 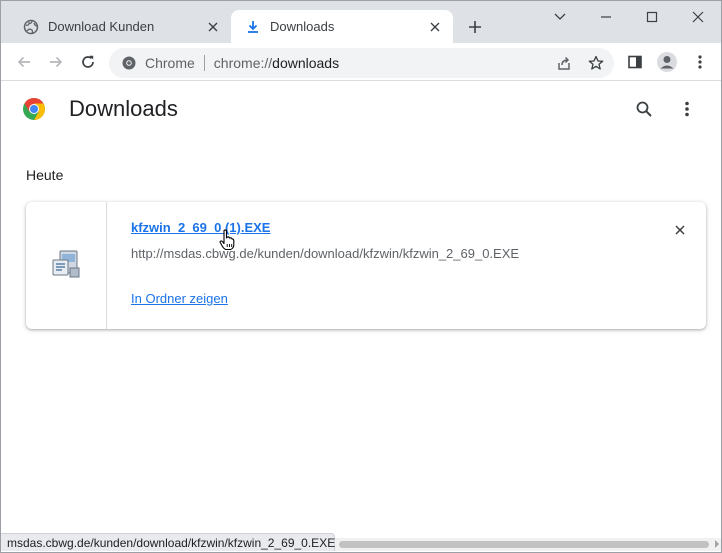 I want to click on address-bar: Chrome chrome://downloads, so click(x=361, y=63).